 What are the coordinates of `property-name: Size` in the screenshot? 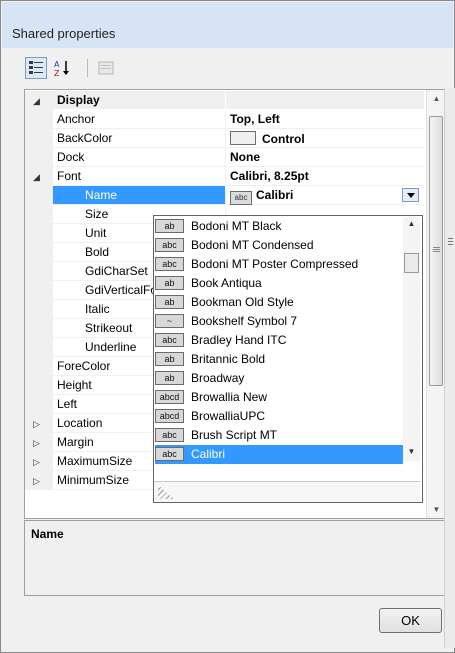 It's located at (97, 214).